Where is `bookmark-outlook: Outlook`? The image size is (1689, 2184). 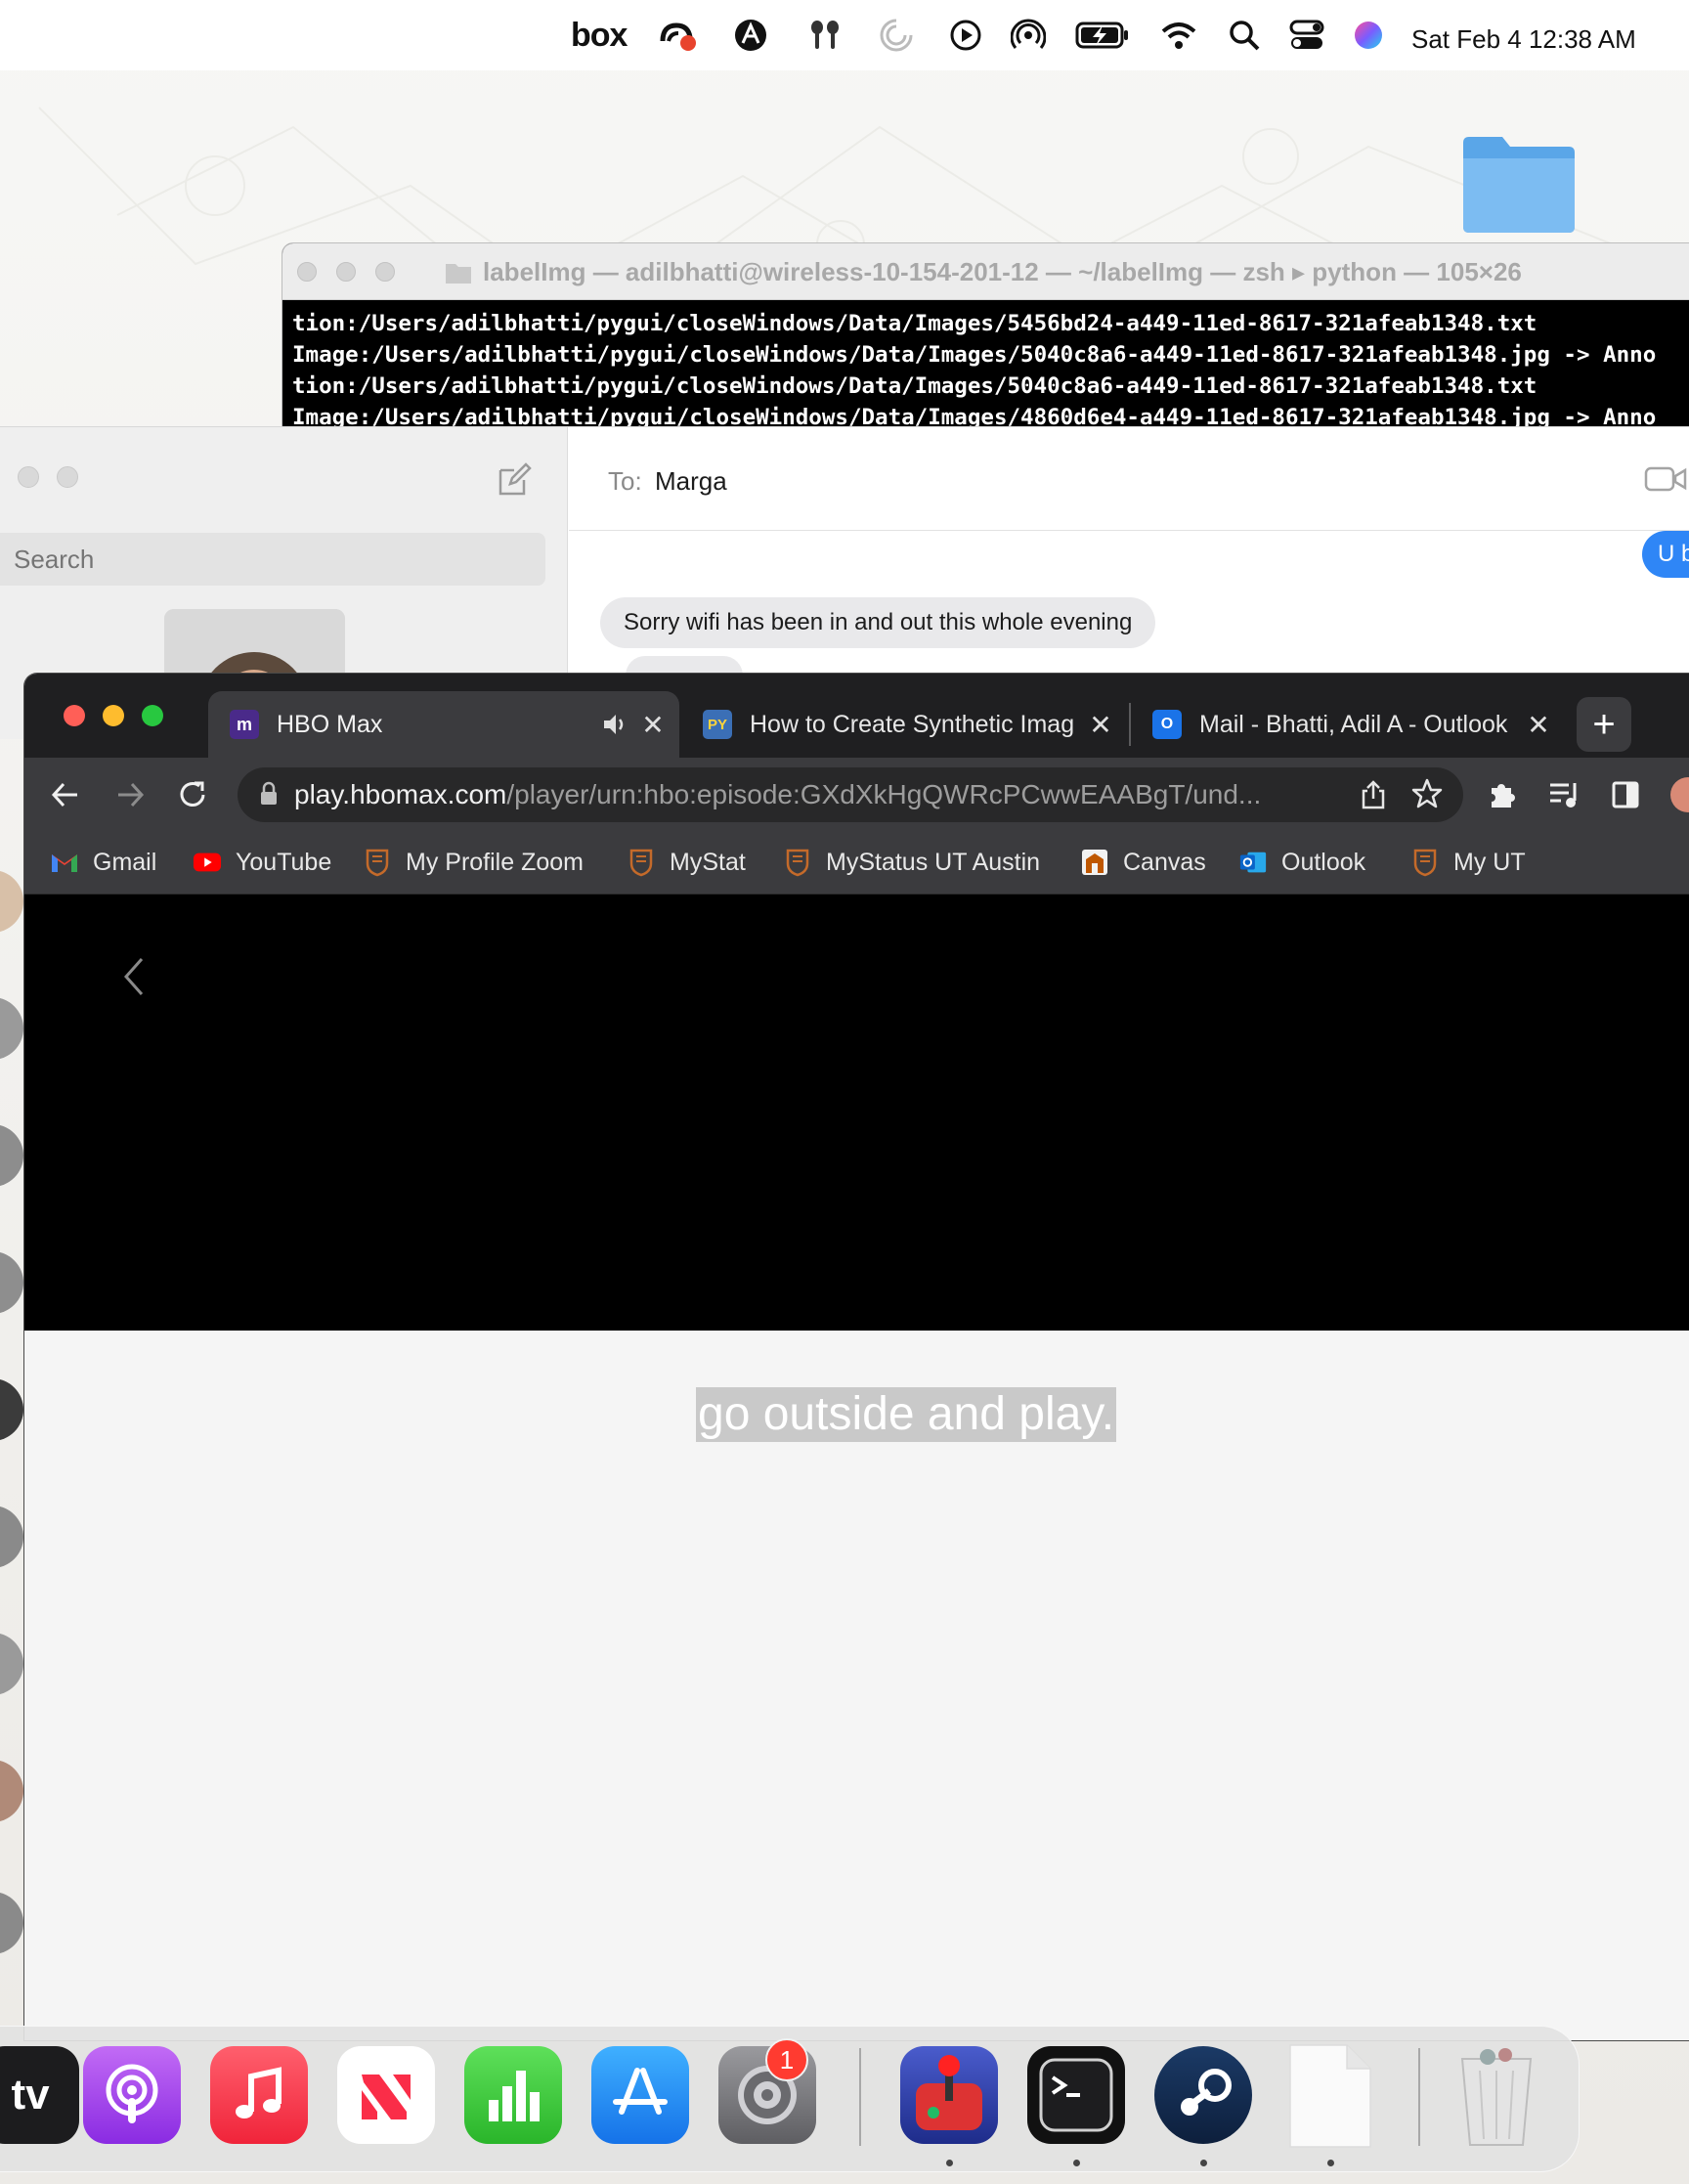
bookmark-outlook: Outlook is located at coordinates (1301, 862).